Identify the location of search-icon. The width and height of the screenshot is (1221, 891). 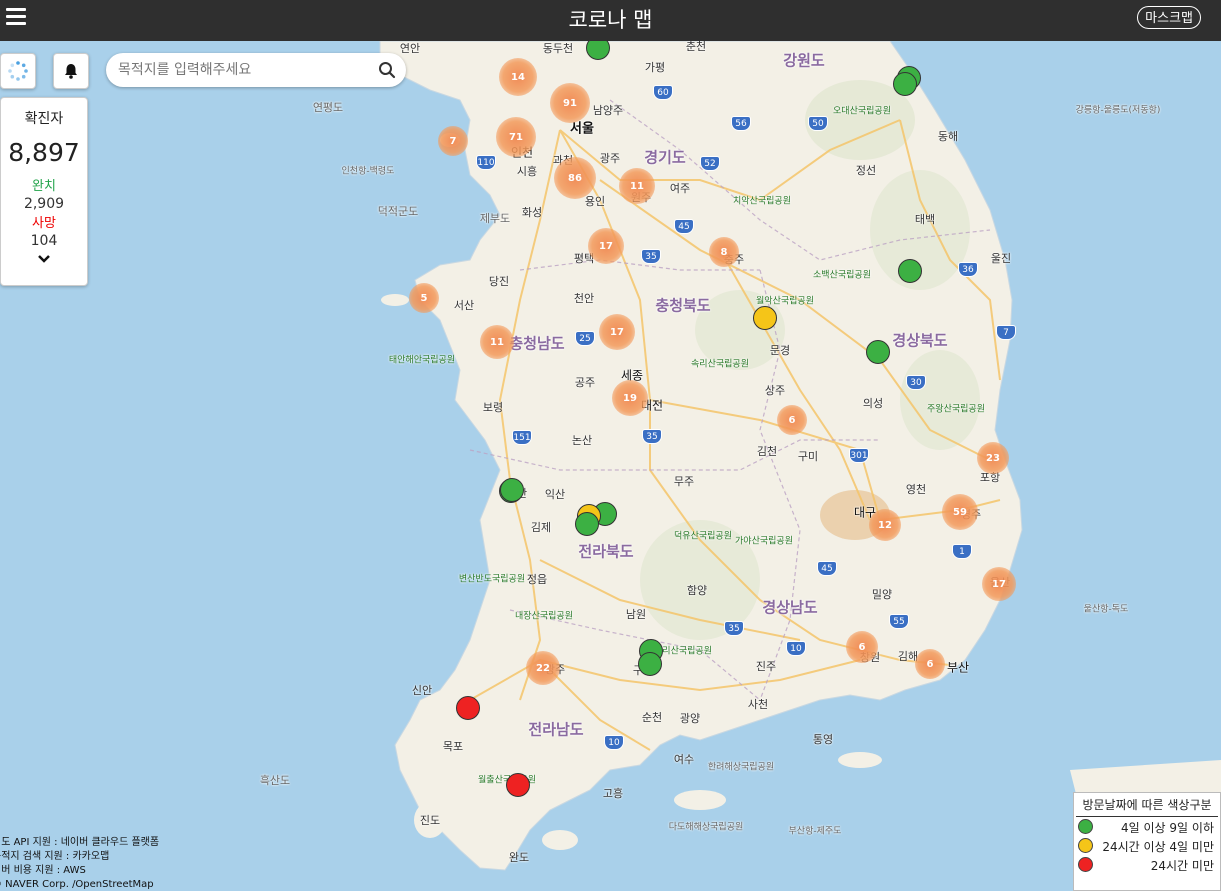
(387, 70).